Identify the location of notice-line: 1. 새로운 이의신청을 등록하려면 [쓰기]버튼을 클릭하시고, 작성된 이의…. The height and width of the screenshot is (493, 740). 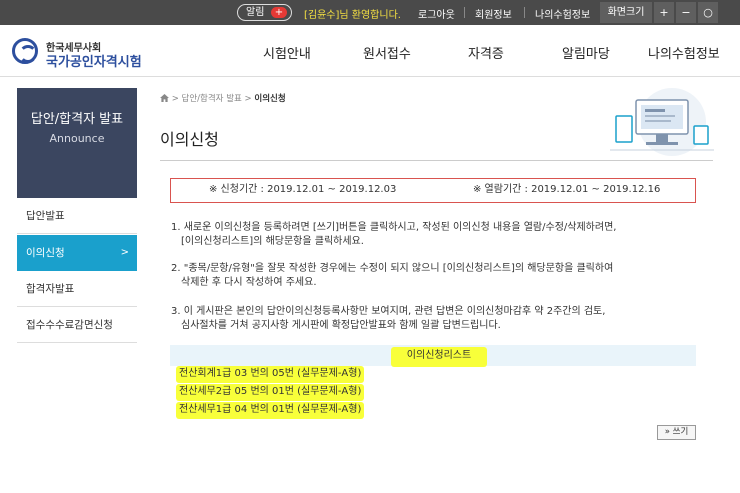
(394, 227).